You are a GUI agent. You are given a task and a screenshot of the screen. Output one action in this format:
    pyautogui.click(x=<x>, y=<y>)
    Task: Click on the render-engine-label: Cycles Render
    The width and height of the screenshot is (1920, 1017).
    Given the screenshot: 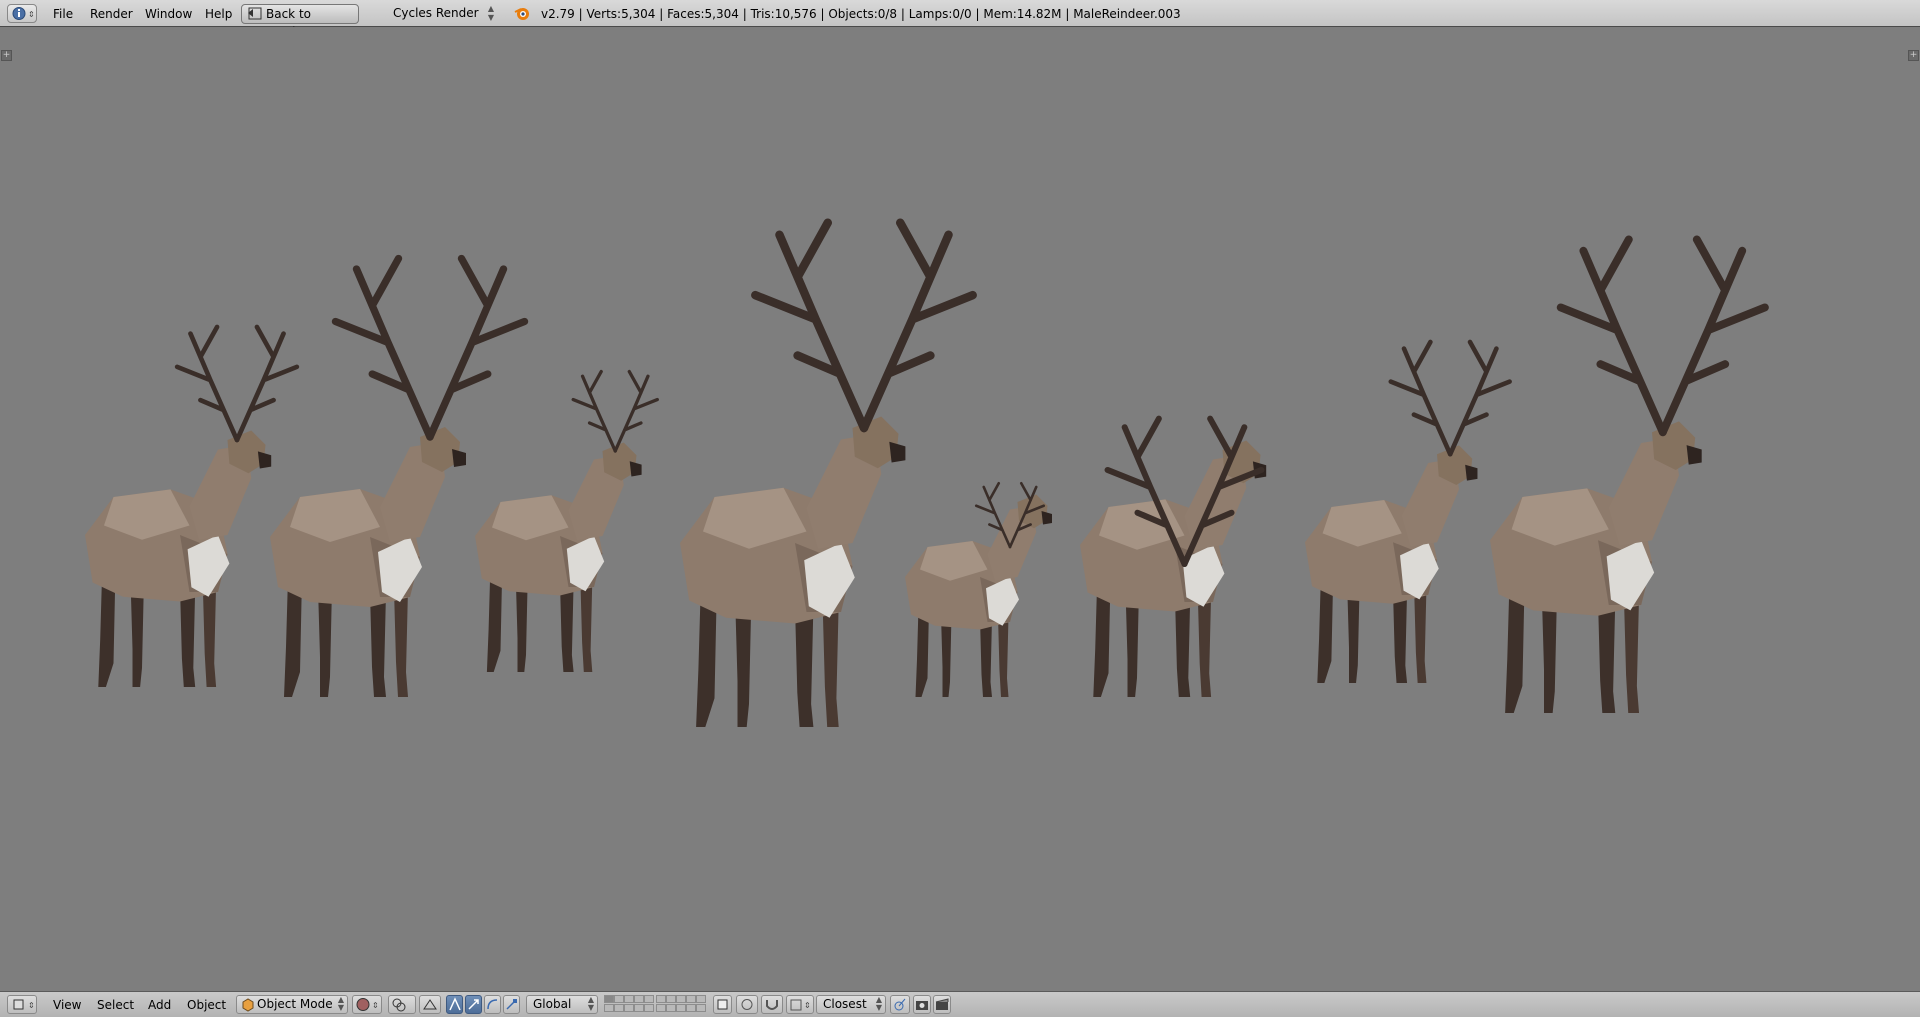 What is the action you would take?
    pyautogui.click(x=436, y=13)
    